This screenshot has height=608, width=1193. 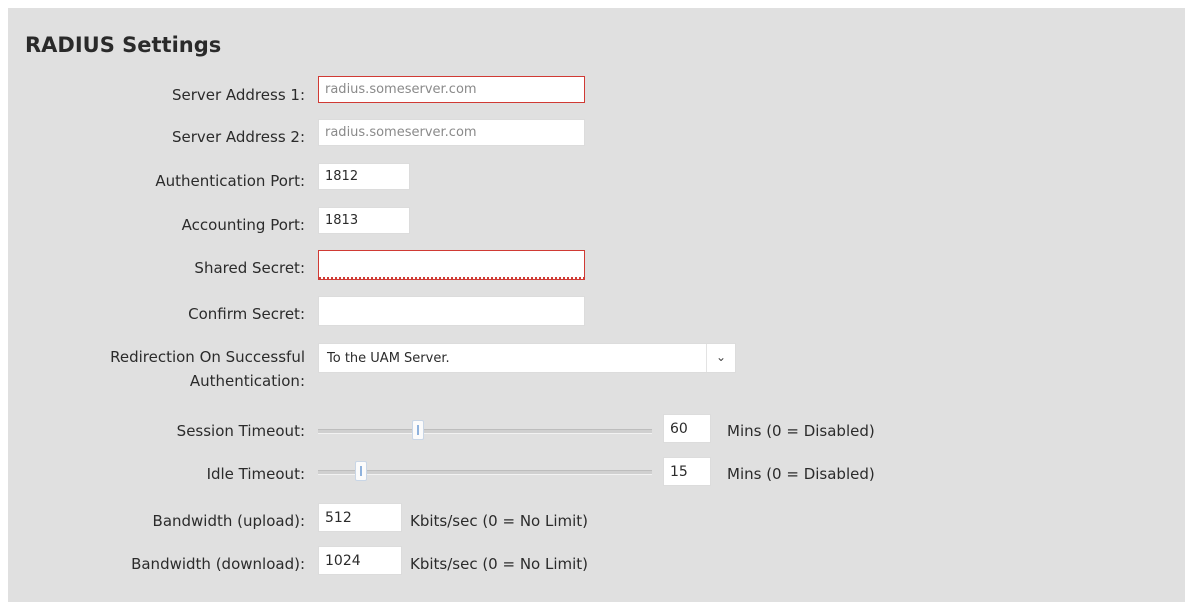 I want to click on shared-secret-label: Shared Secret:, so click(x=249, y=268).